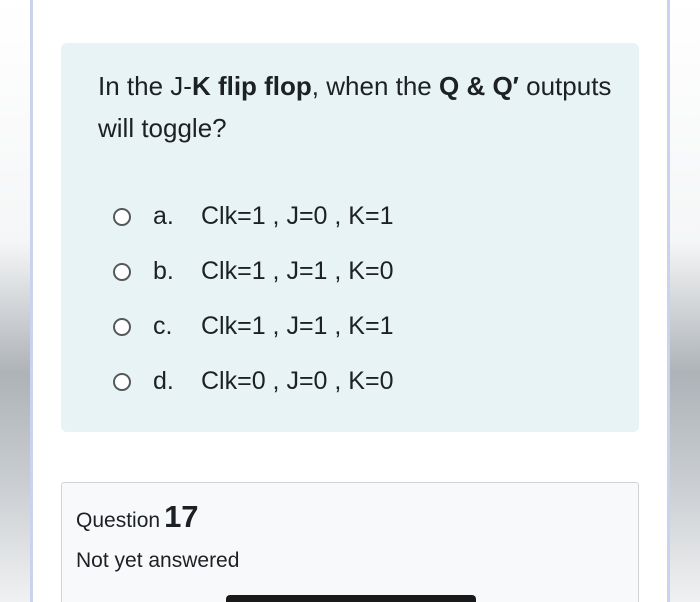 This screenshot has width=700, height=602. Describe the element at coordinates (297, 326) in the screenshot. I see `option-text: Clk=1 , J=1 , K=1` at that location.